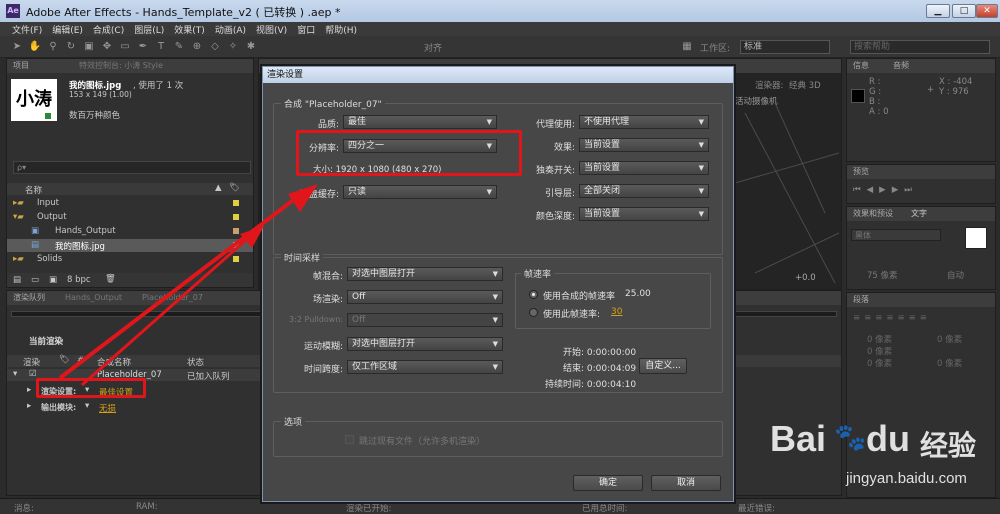  I want to click on watermark-url: jingyan.baidu.com, so click(906, 478).